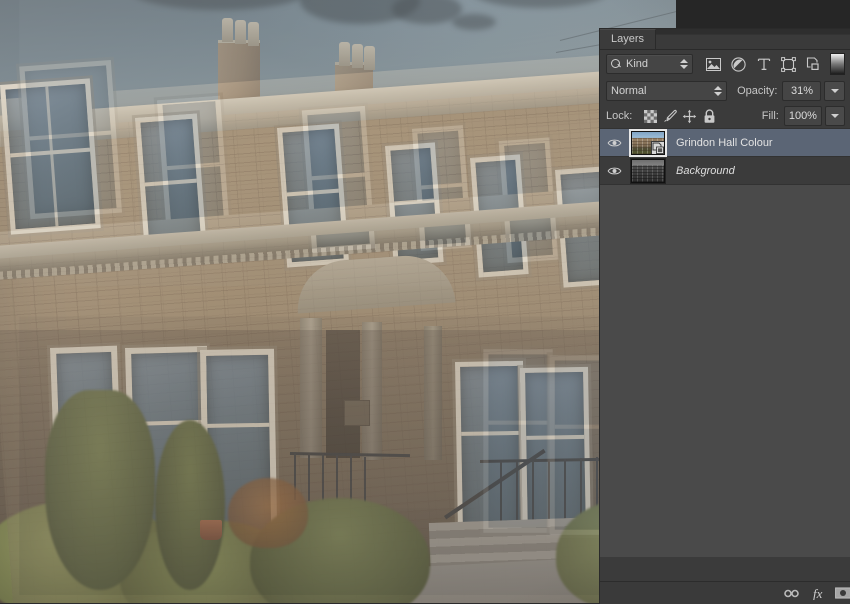  I want to click on filter-icon-group, so click(773, 64).